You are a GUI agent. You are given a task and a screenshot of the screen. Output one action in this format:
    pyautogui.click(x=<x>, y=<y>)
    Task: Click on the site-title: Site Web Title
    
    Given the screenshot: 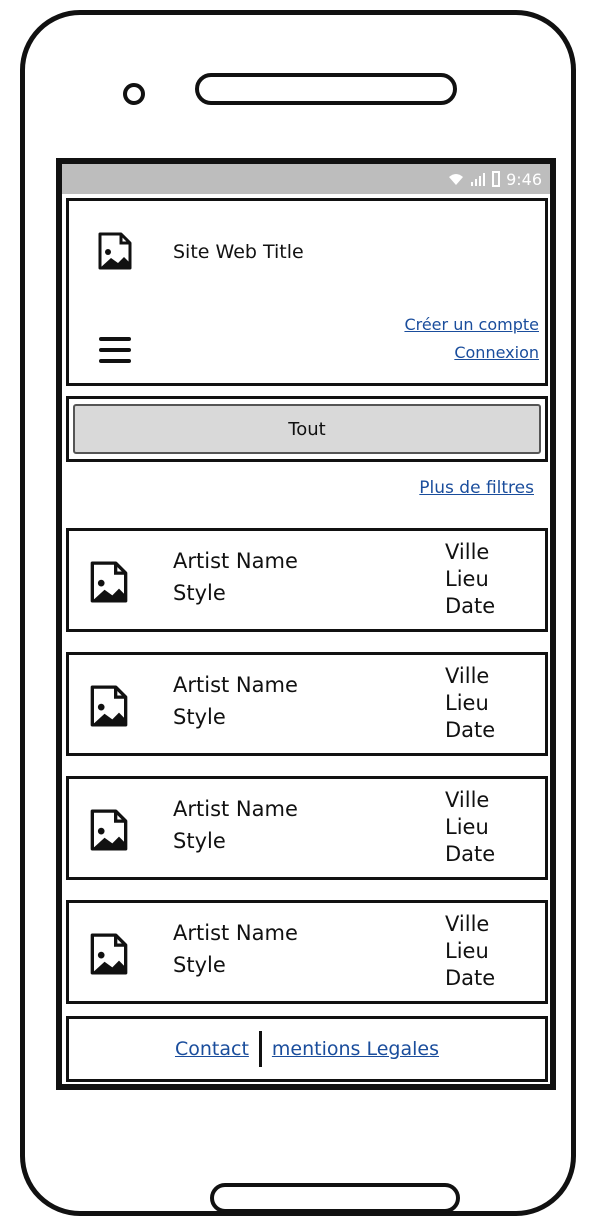 What is the action you would take?
    pyautogui.click(x=238, y=252)
    